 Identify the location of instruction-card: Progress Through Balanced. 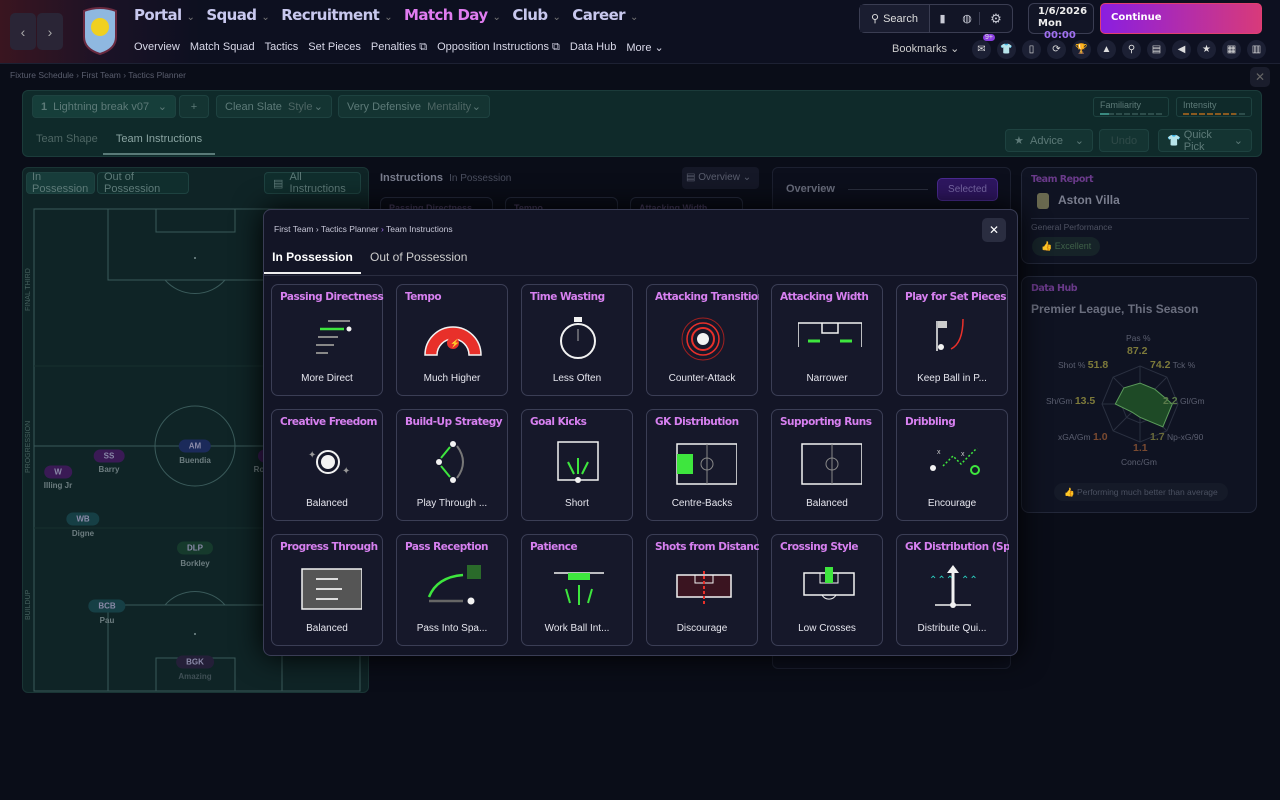
(327, 590).